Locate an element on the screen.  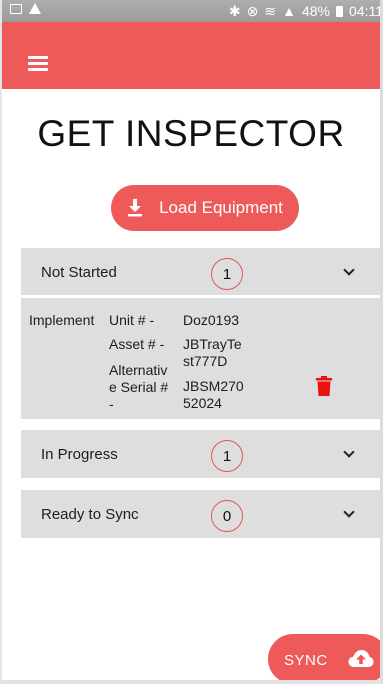
status-time: 04:11 is located at coordinates (366, 11).